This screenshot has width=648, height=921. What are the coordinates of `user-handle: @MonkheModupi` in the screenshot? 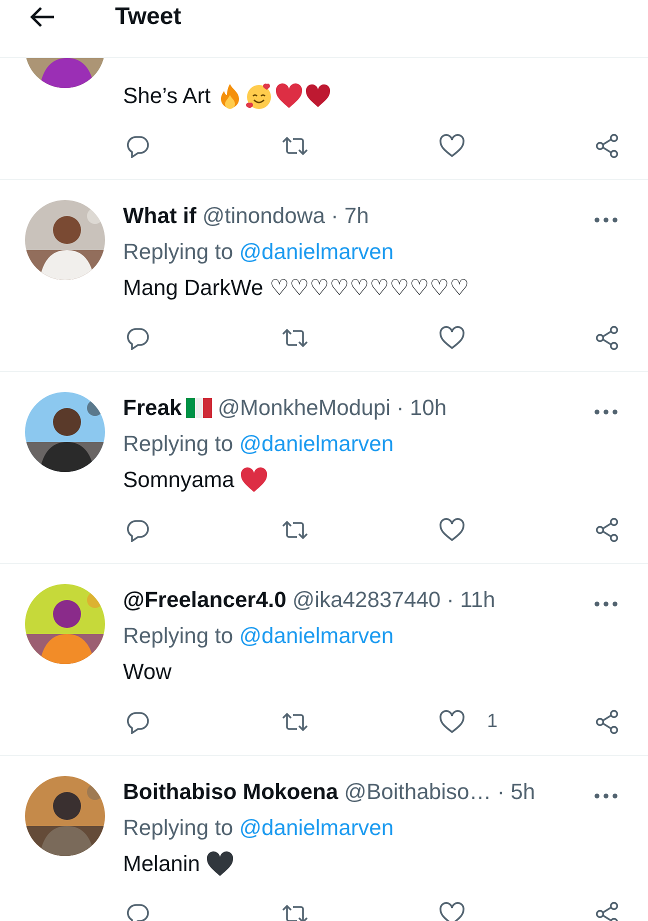 It's located at (304, 408).